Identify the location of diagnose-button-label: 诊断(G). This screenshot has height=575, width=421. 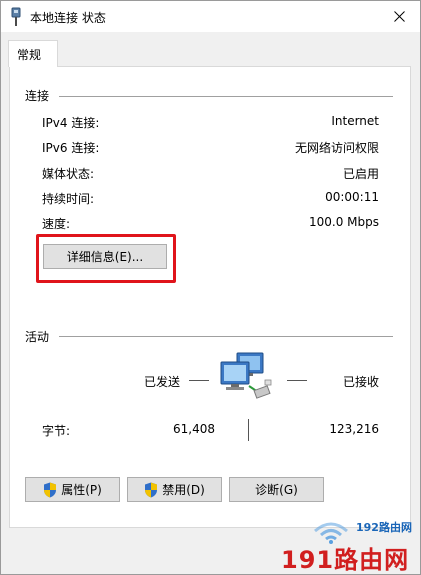
(276, 490).